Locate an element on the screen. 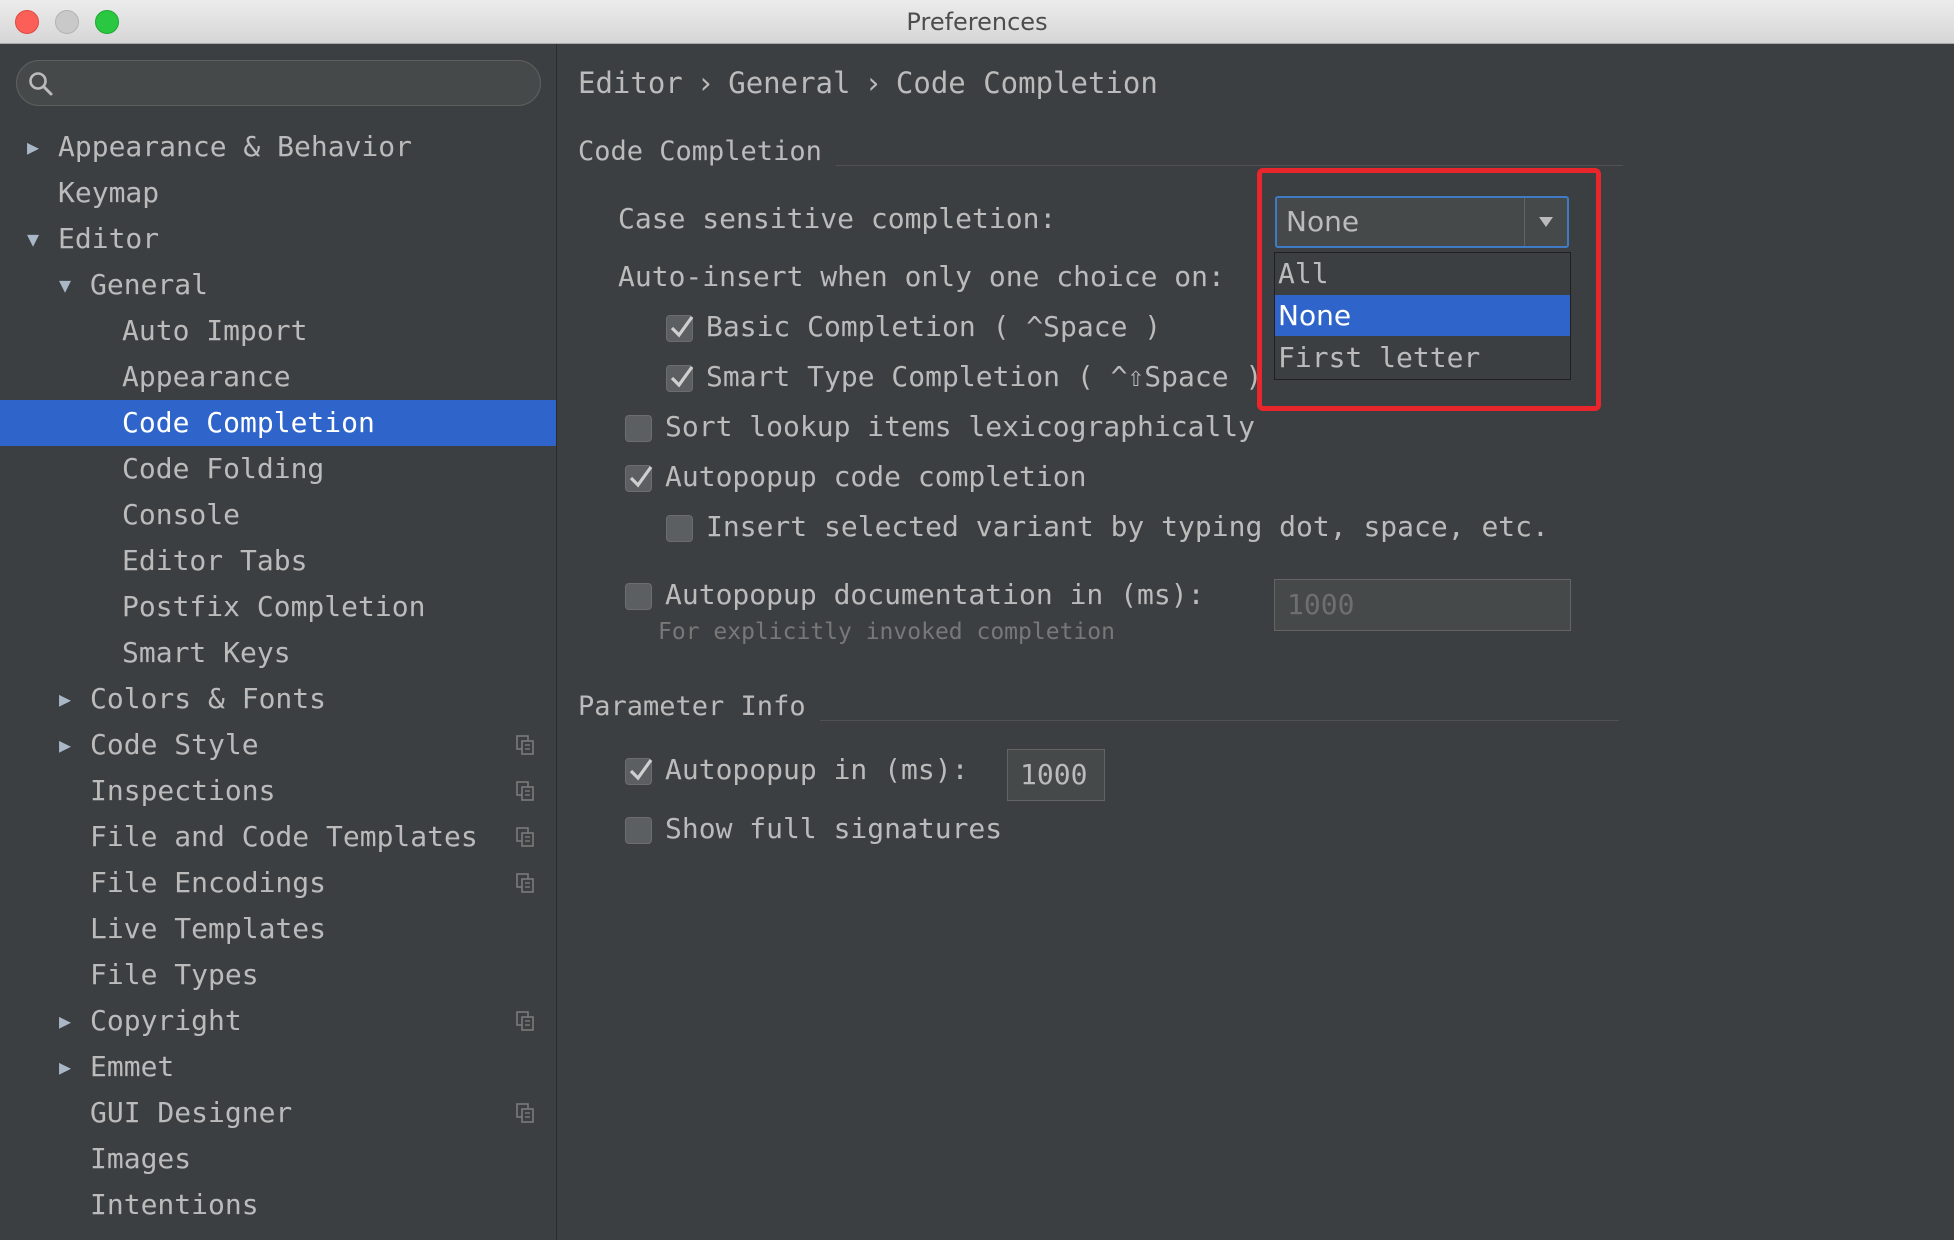 The height and width of the screenshot is (1240, 1954). insert-variant-checkbox is located at coordinates (679, 528).